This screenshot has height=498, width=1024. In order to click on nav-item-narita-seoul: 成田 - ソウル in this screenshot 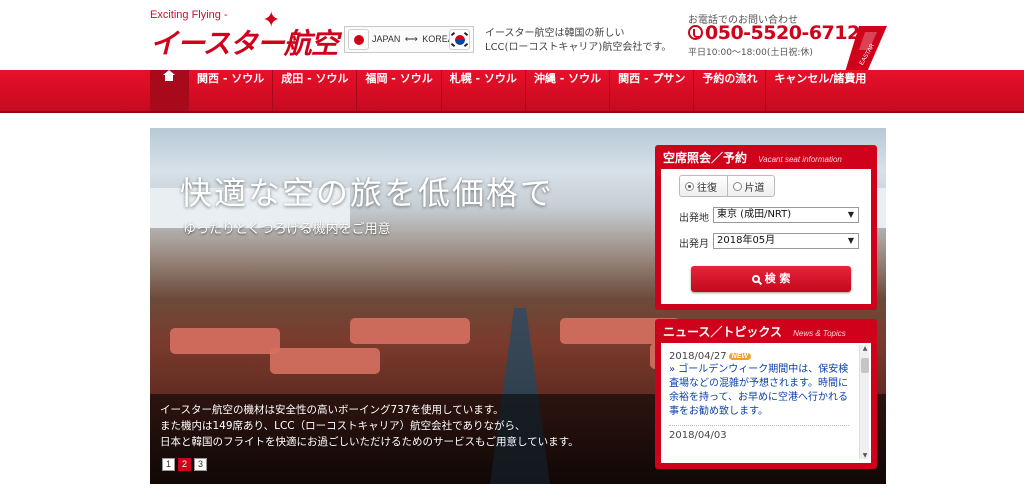, I will do `click(314, 90)`.